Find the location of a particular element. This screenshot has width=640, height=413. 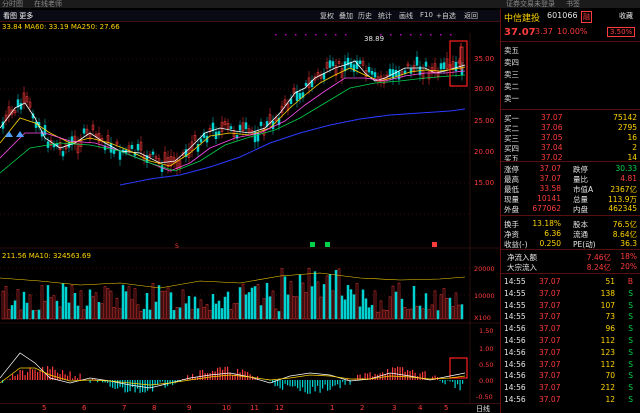

toolbar-draw-button: 画线 is located at coordinates (406, 16).